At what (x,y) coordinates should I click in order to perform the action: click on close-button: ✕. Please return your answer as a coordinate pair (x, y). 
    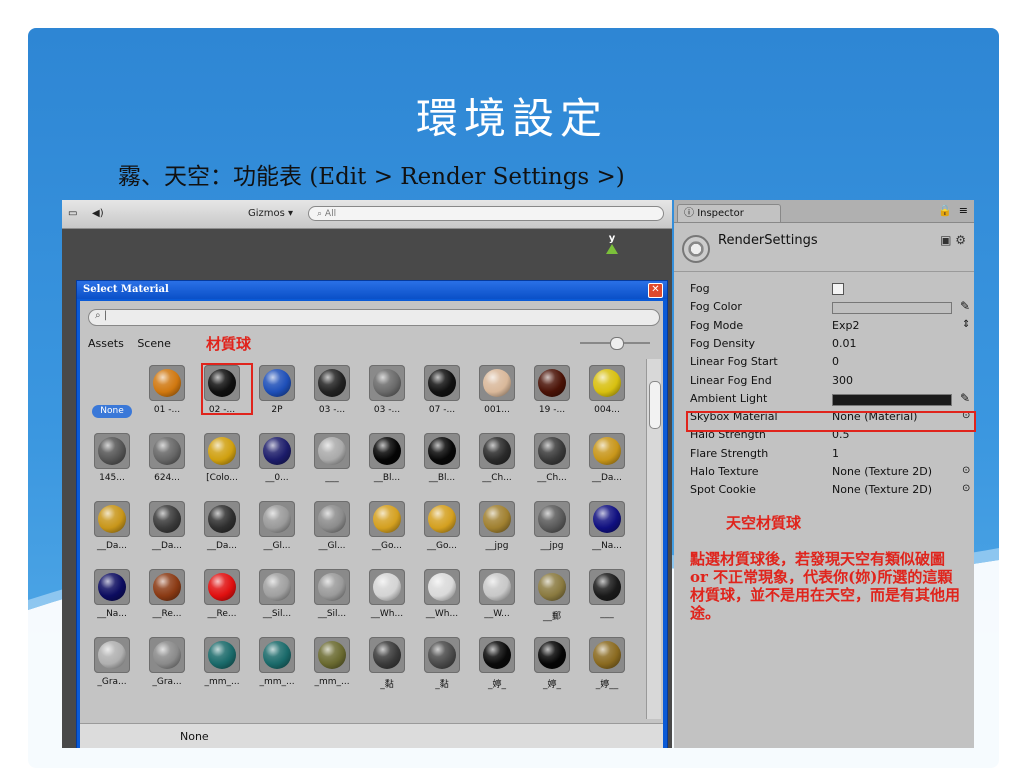
    Looking at the image, I should click on (655, 290).